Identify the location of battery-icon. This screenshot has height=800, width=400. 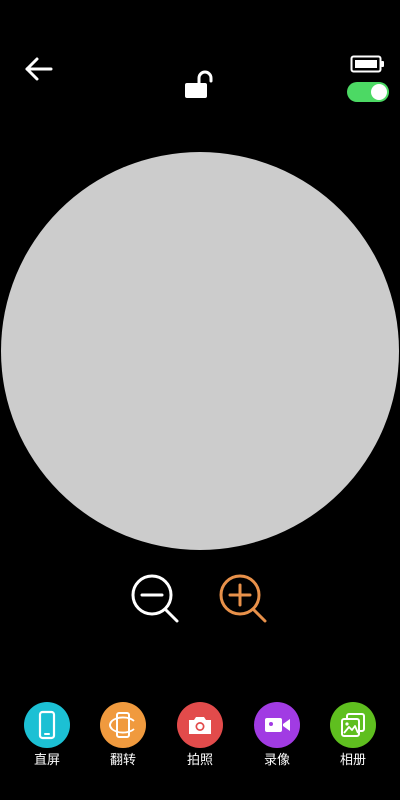
(367, 64).